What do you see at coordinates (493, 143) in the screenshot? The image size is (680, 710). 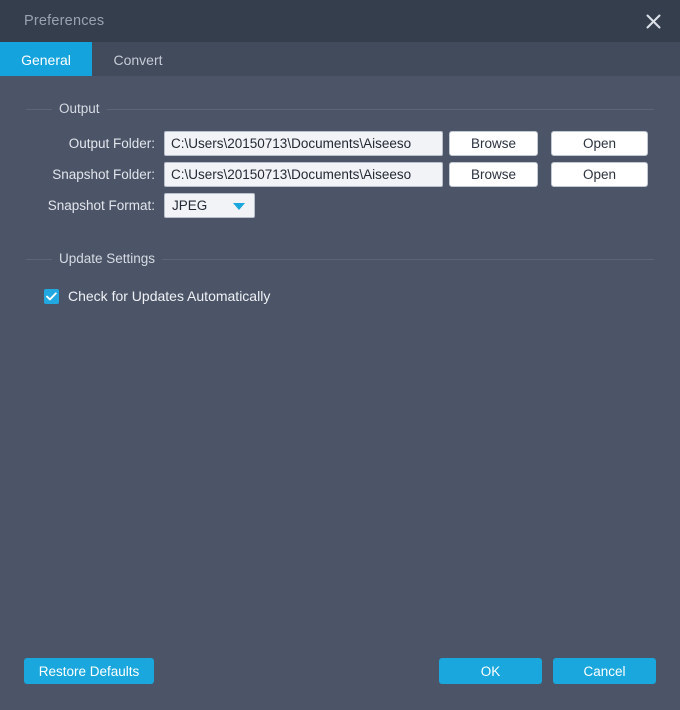 I see `output-folder-browse-button: Browse` at bounding box center [493, 143].